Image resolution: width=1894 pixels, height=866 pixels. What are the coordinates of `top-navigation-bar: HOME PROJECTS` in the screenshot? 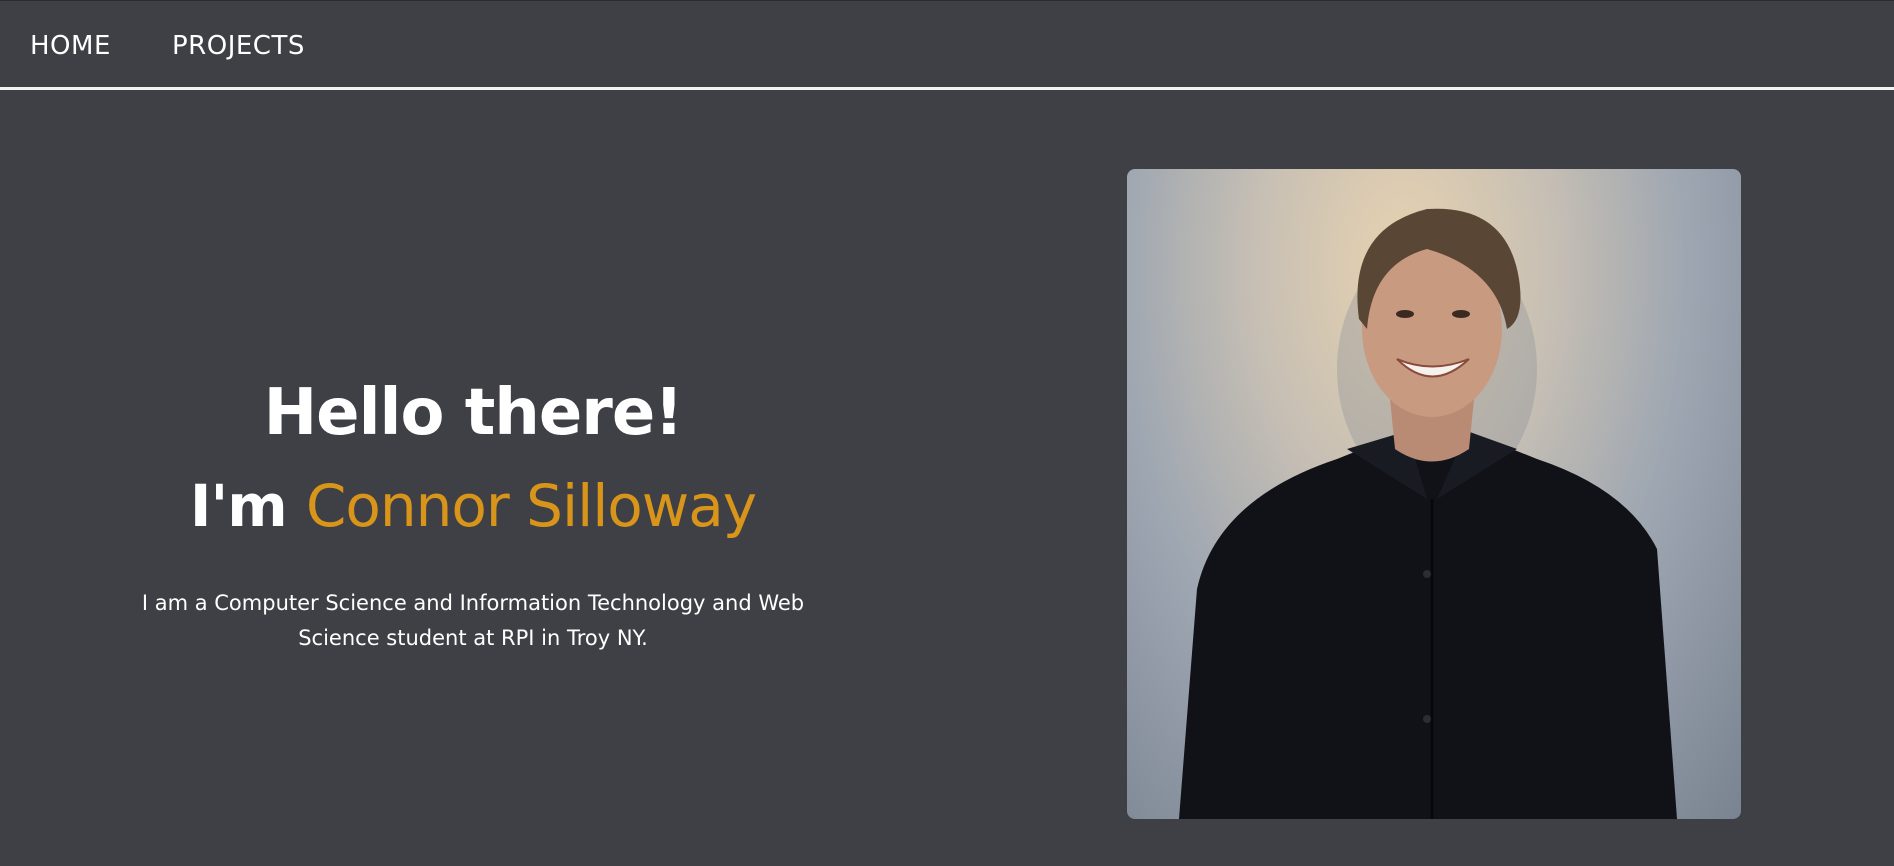 It's located at (947, 45).